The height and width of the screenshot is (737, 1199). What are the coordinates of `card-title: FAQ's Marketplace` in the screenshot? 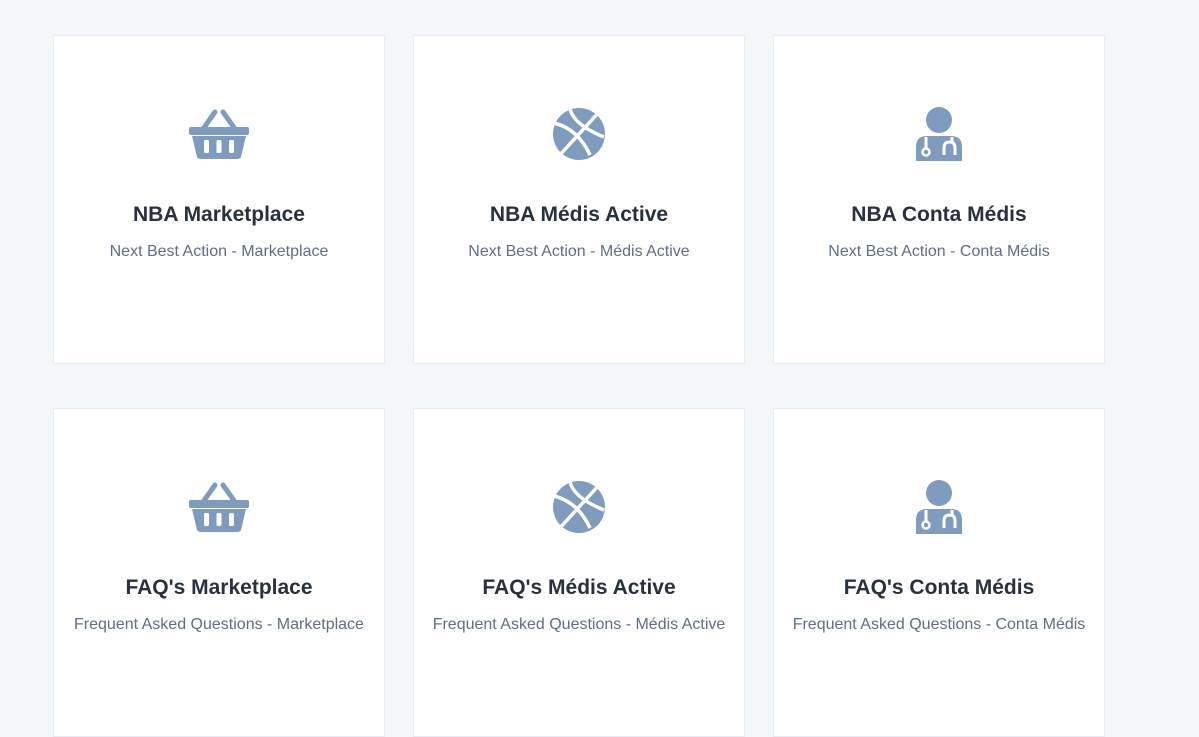 It's located at (219, 587).